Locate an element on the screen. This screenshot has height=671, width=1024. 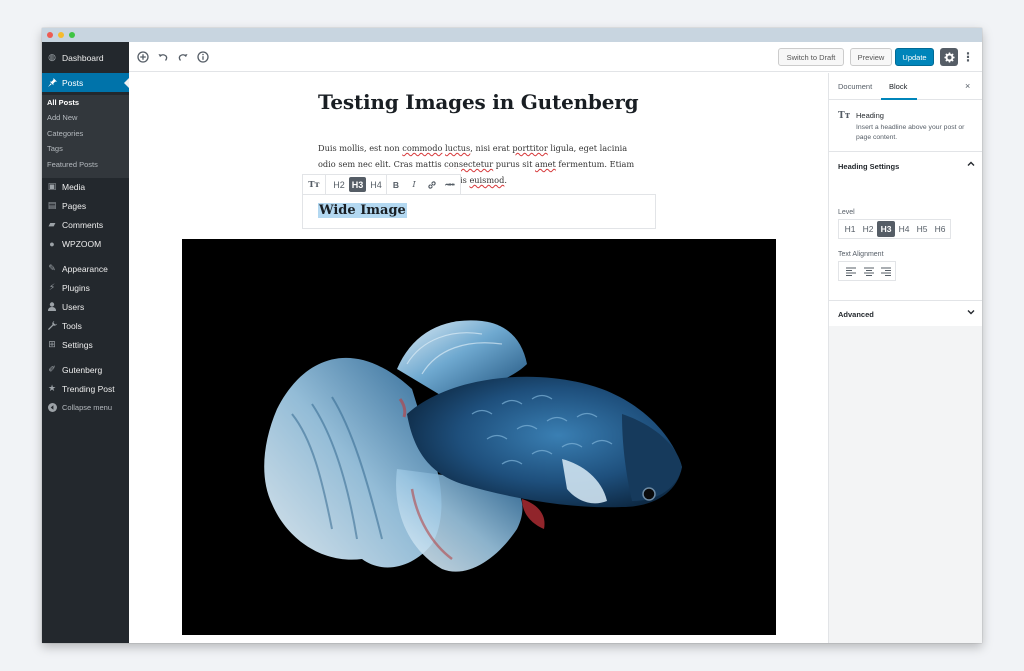
undo-icon is located at coordinates (163, 57).